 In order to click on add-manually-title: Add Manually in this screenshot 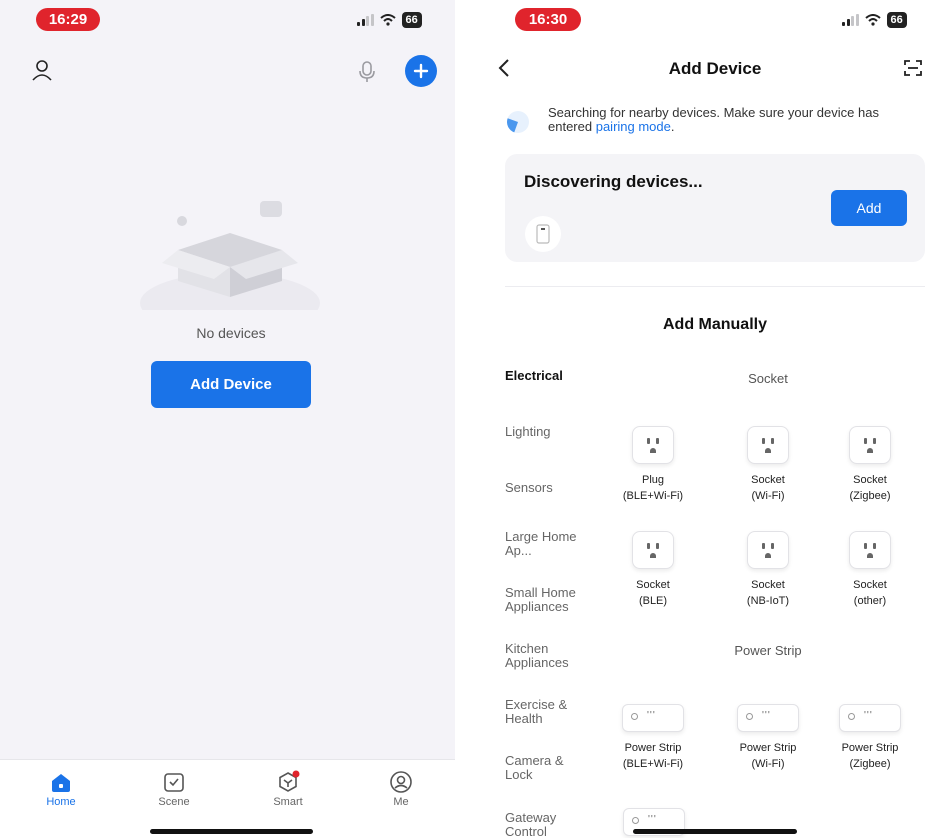, I will do `click(714, 324)`.